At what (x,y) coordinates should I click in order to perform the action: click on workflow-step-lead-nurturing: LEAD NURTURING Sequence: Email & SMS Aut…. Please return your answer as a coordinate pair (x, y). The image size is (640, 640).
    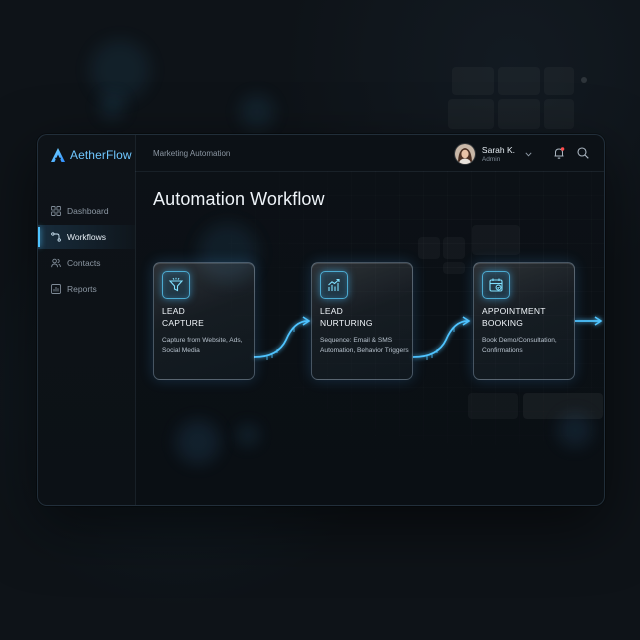
    Looking at the image, I should click on (362, 321).